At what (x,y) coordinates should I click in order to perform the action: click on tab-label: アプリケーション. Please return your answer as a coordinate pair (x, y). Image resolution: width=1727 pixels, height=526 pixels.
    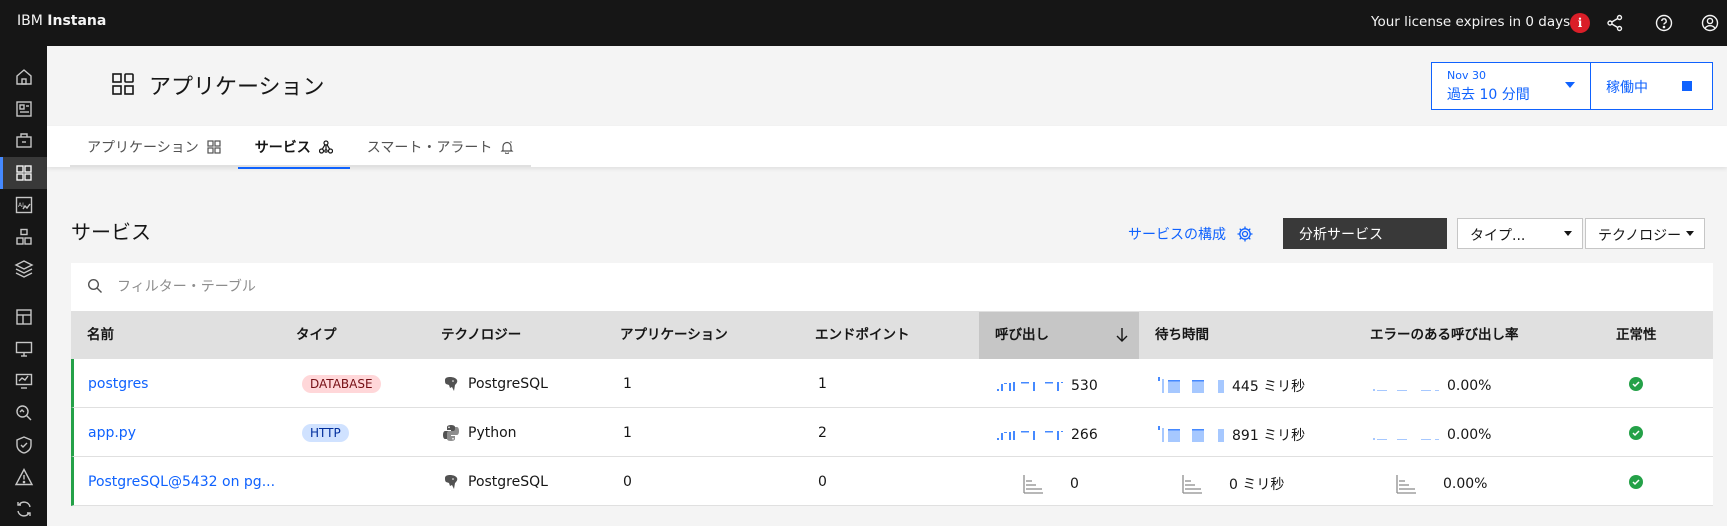
    Looking at the image, I should click on (143, 147).